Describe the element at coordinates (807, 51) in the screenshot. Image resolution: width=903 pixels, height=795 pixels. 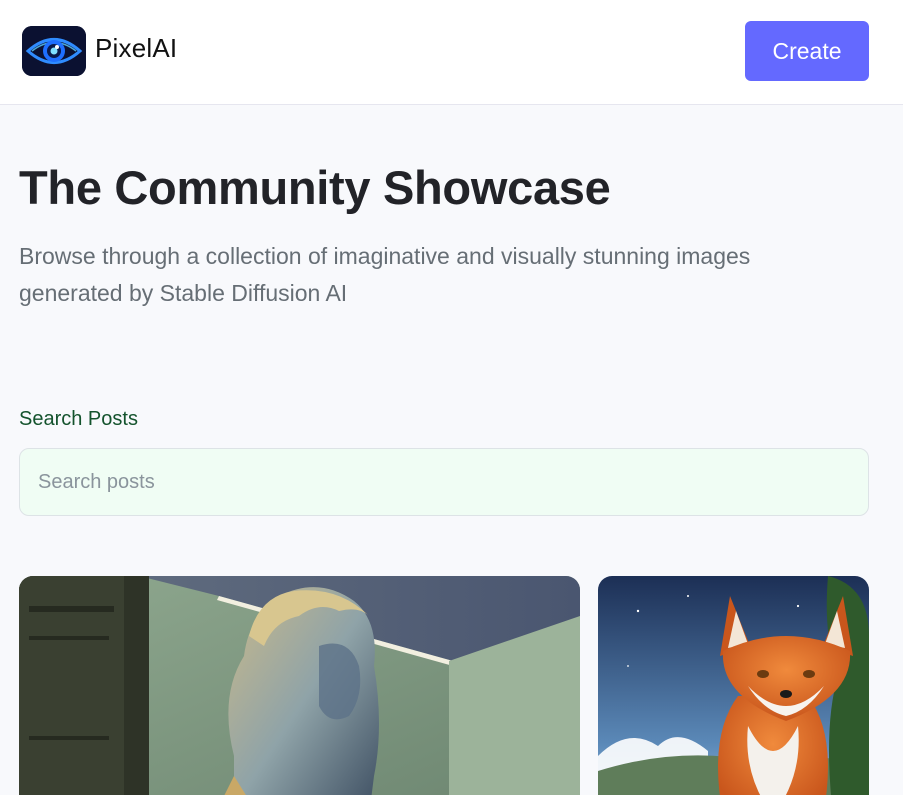
I see `create-button: Create` at that location.